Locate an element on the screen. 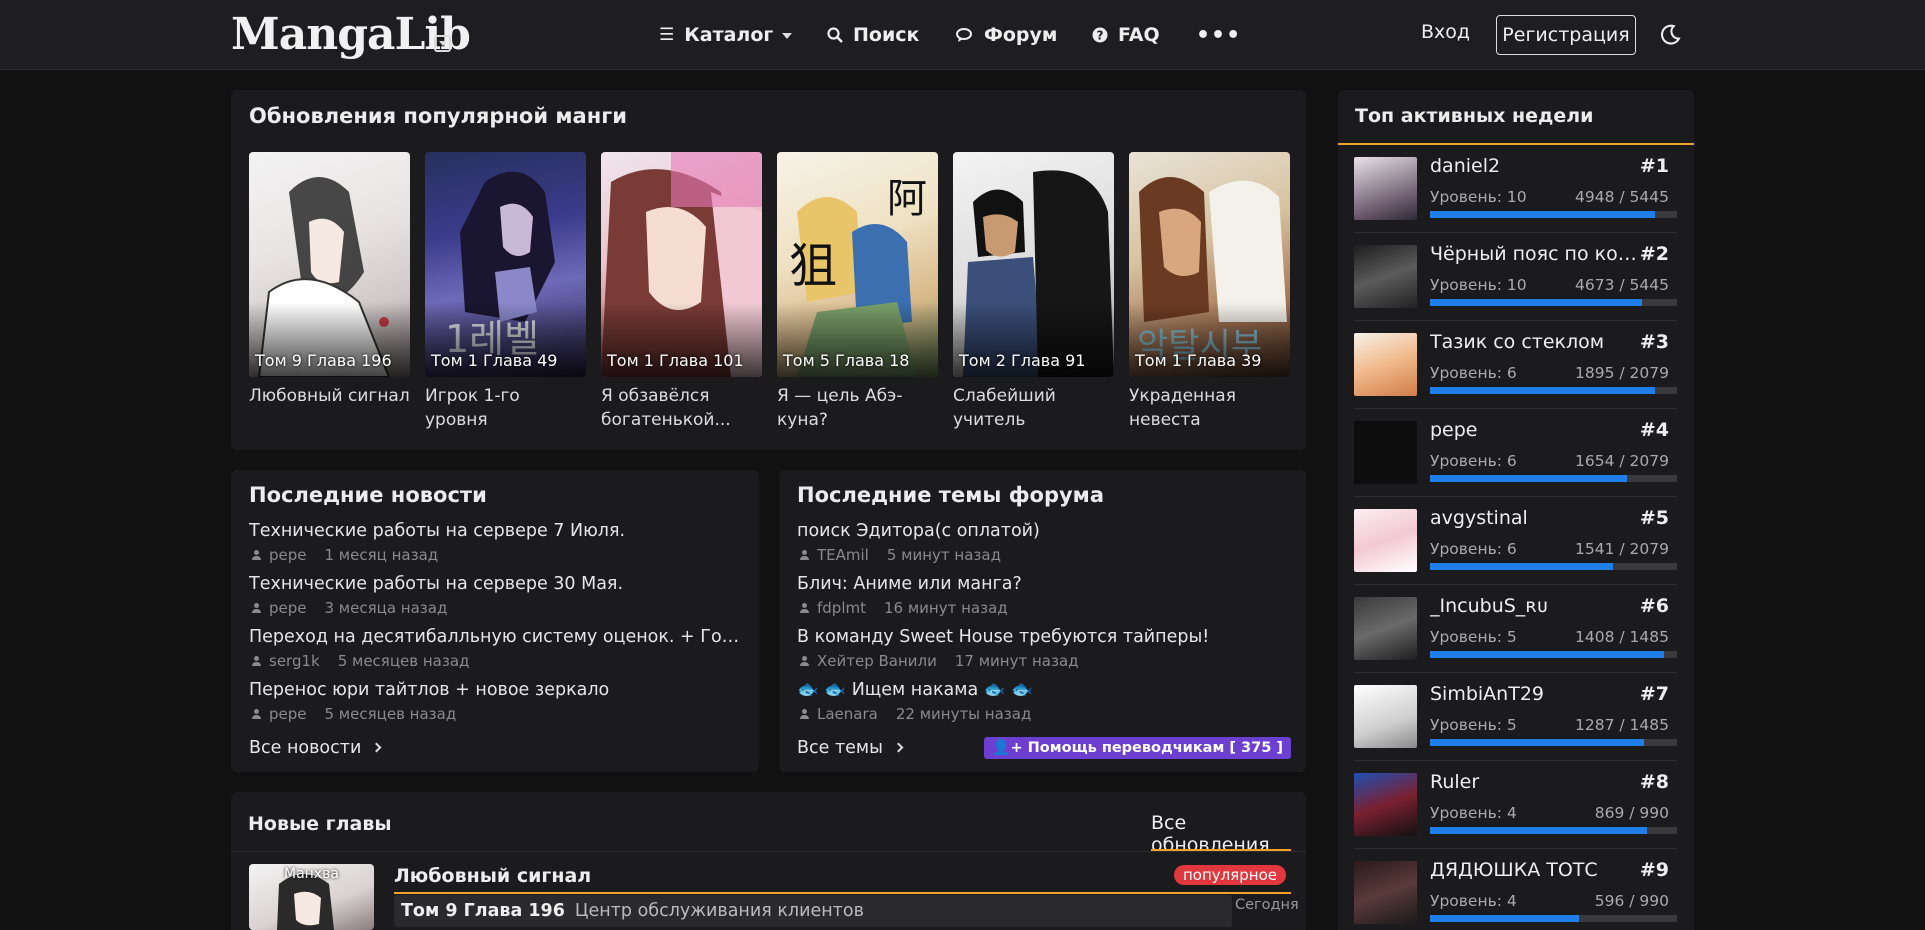 The height and width of the screenshot is (930, 1925). popular-item: 1레벨 Том 1 Глава 49 Игрок 1-го уровня is located at coordinates (505, 292).